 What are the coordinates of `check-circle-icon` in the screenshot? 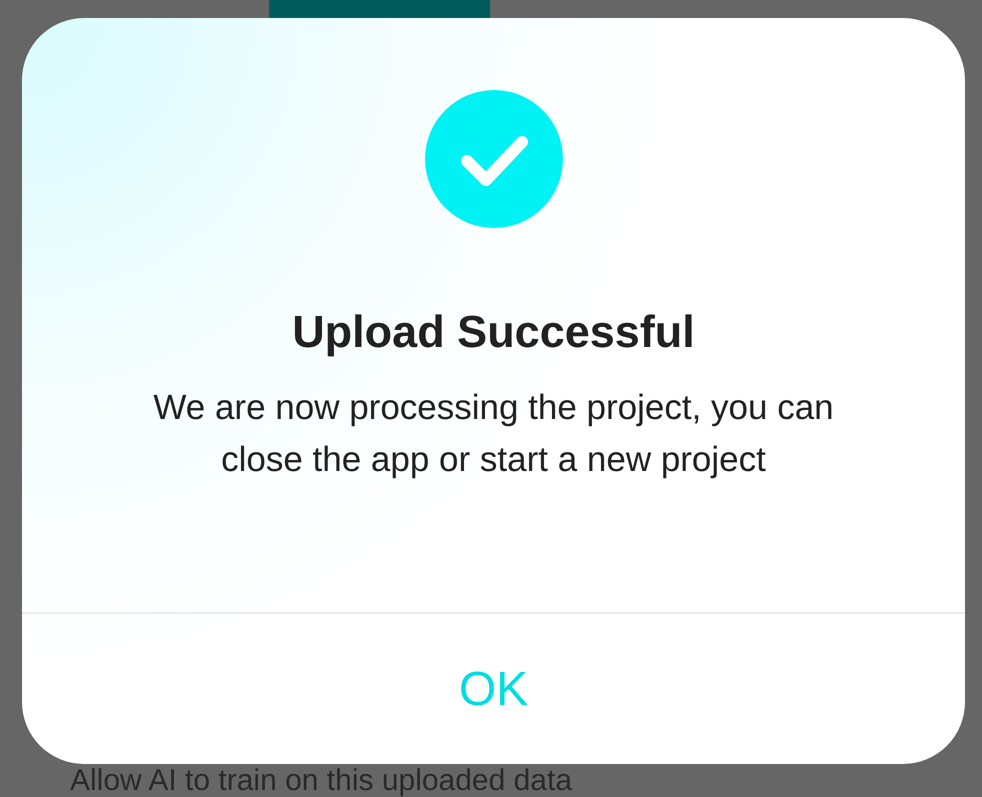 It's located at (493, 159).